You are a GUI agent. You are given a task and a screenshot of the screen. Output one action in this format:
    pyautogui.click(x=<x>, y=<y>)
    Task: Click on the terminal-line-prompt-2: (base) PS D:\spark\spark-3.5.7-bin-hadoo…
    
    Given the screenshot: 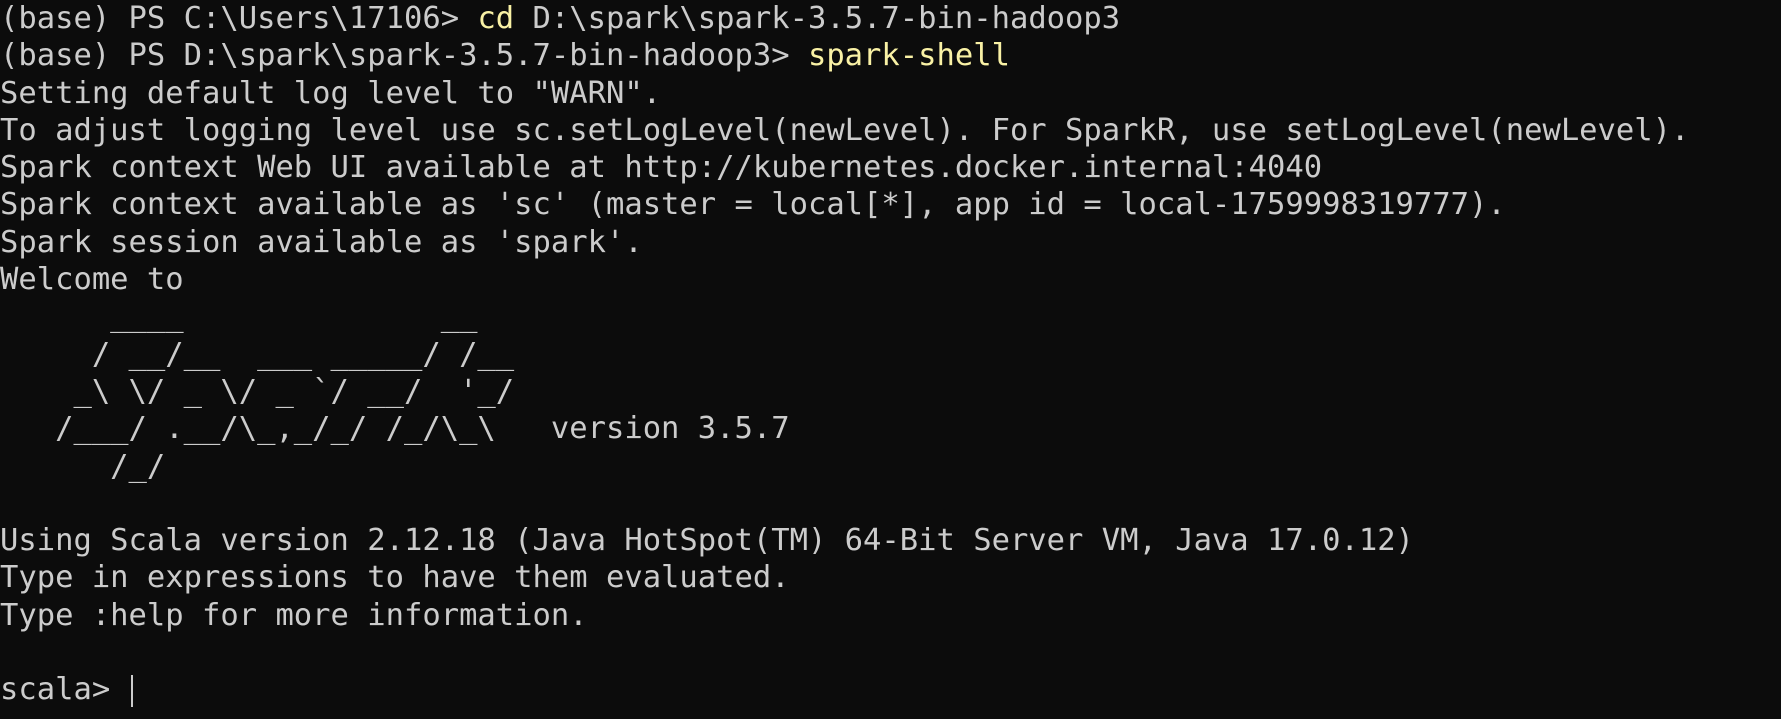 What is the action you would take?
    pyautogui.click(x=890, y=55)
    